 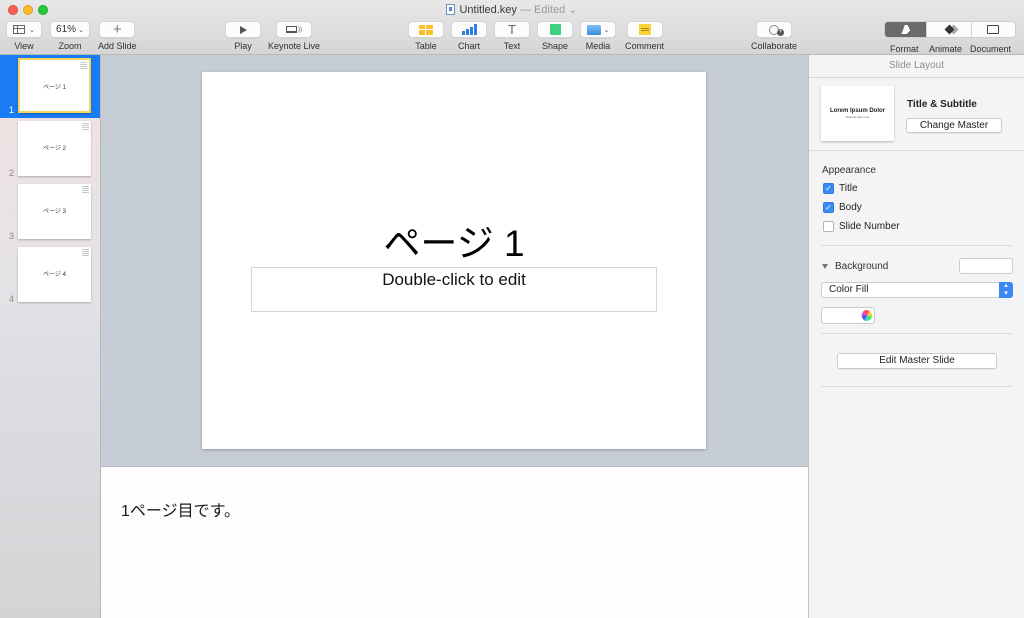 I want to click on keynote-live-button: )) Keynote Live, so click(x=294, y=36).